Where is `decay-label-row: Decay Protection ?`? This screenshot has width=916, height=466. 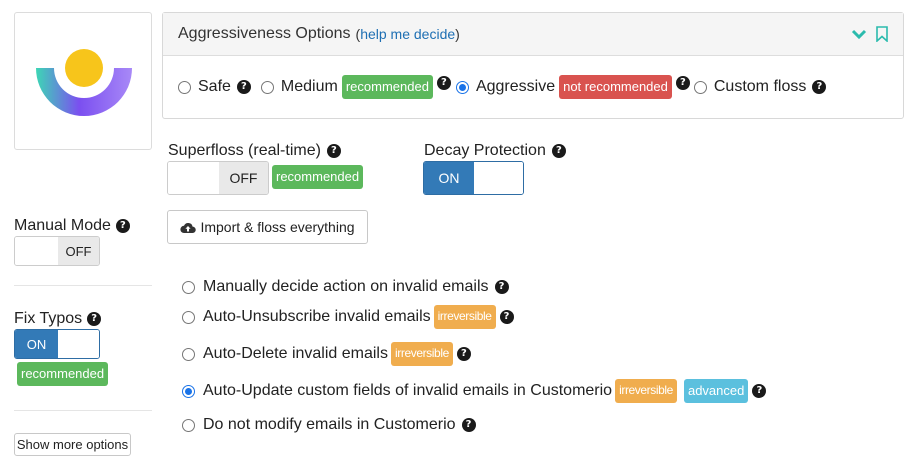
decay-label-row: Decay Protection ? is located at coordinates (495, 151).